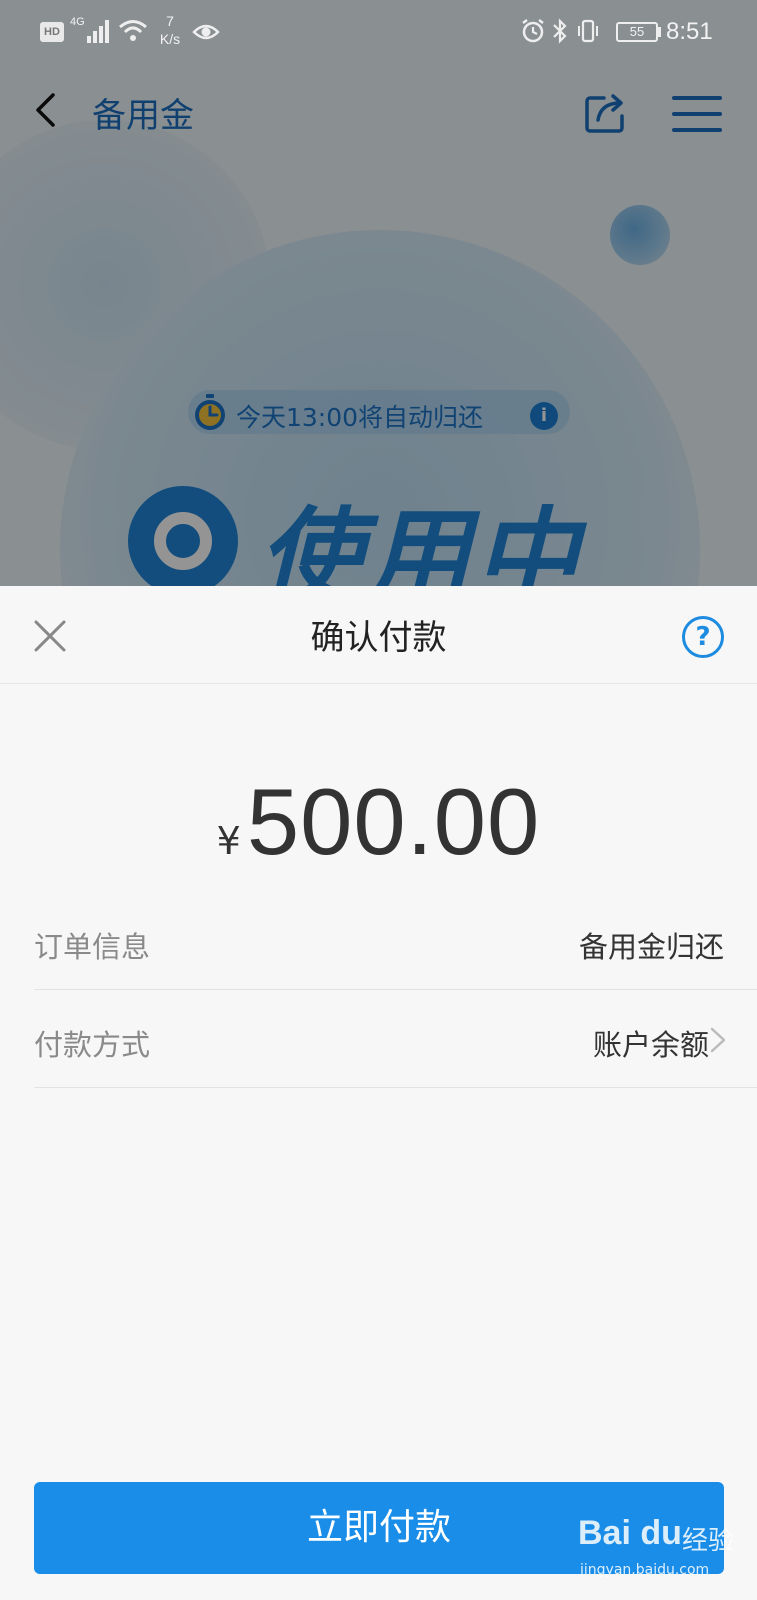 The image size is (757, 1600). Describe the element at coordinates (77, 22) in the screenshot. I see `network-type: 4G` at that location.